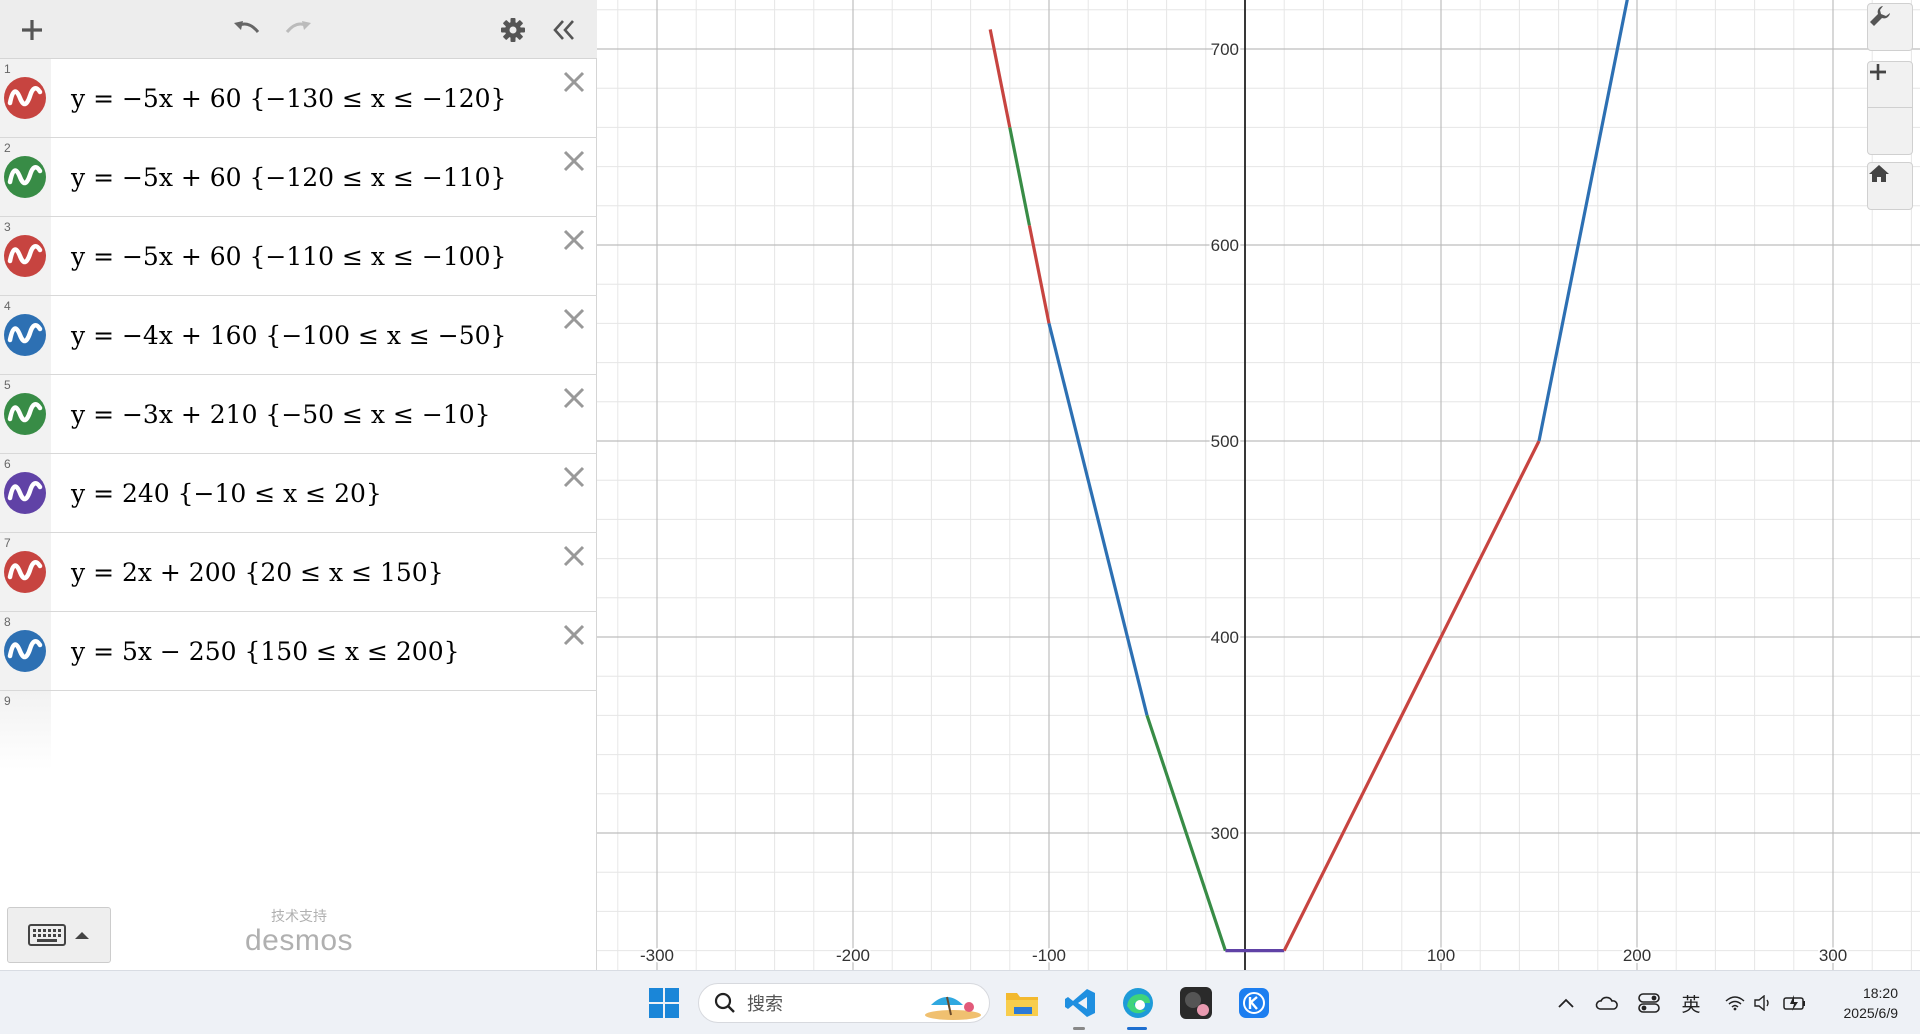 This screenshot has height=1034, width=1920. I want to click on expression-gutter: 7, so click(25, 572).